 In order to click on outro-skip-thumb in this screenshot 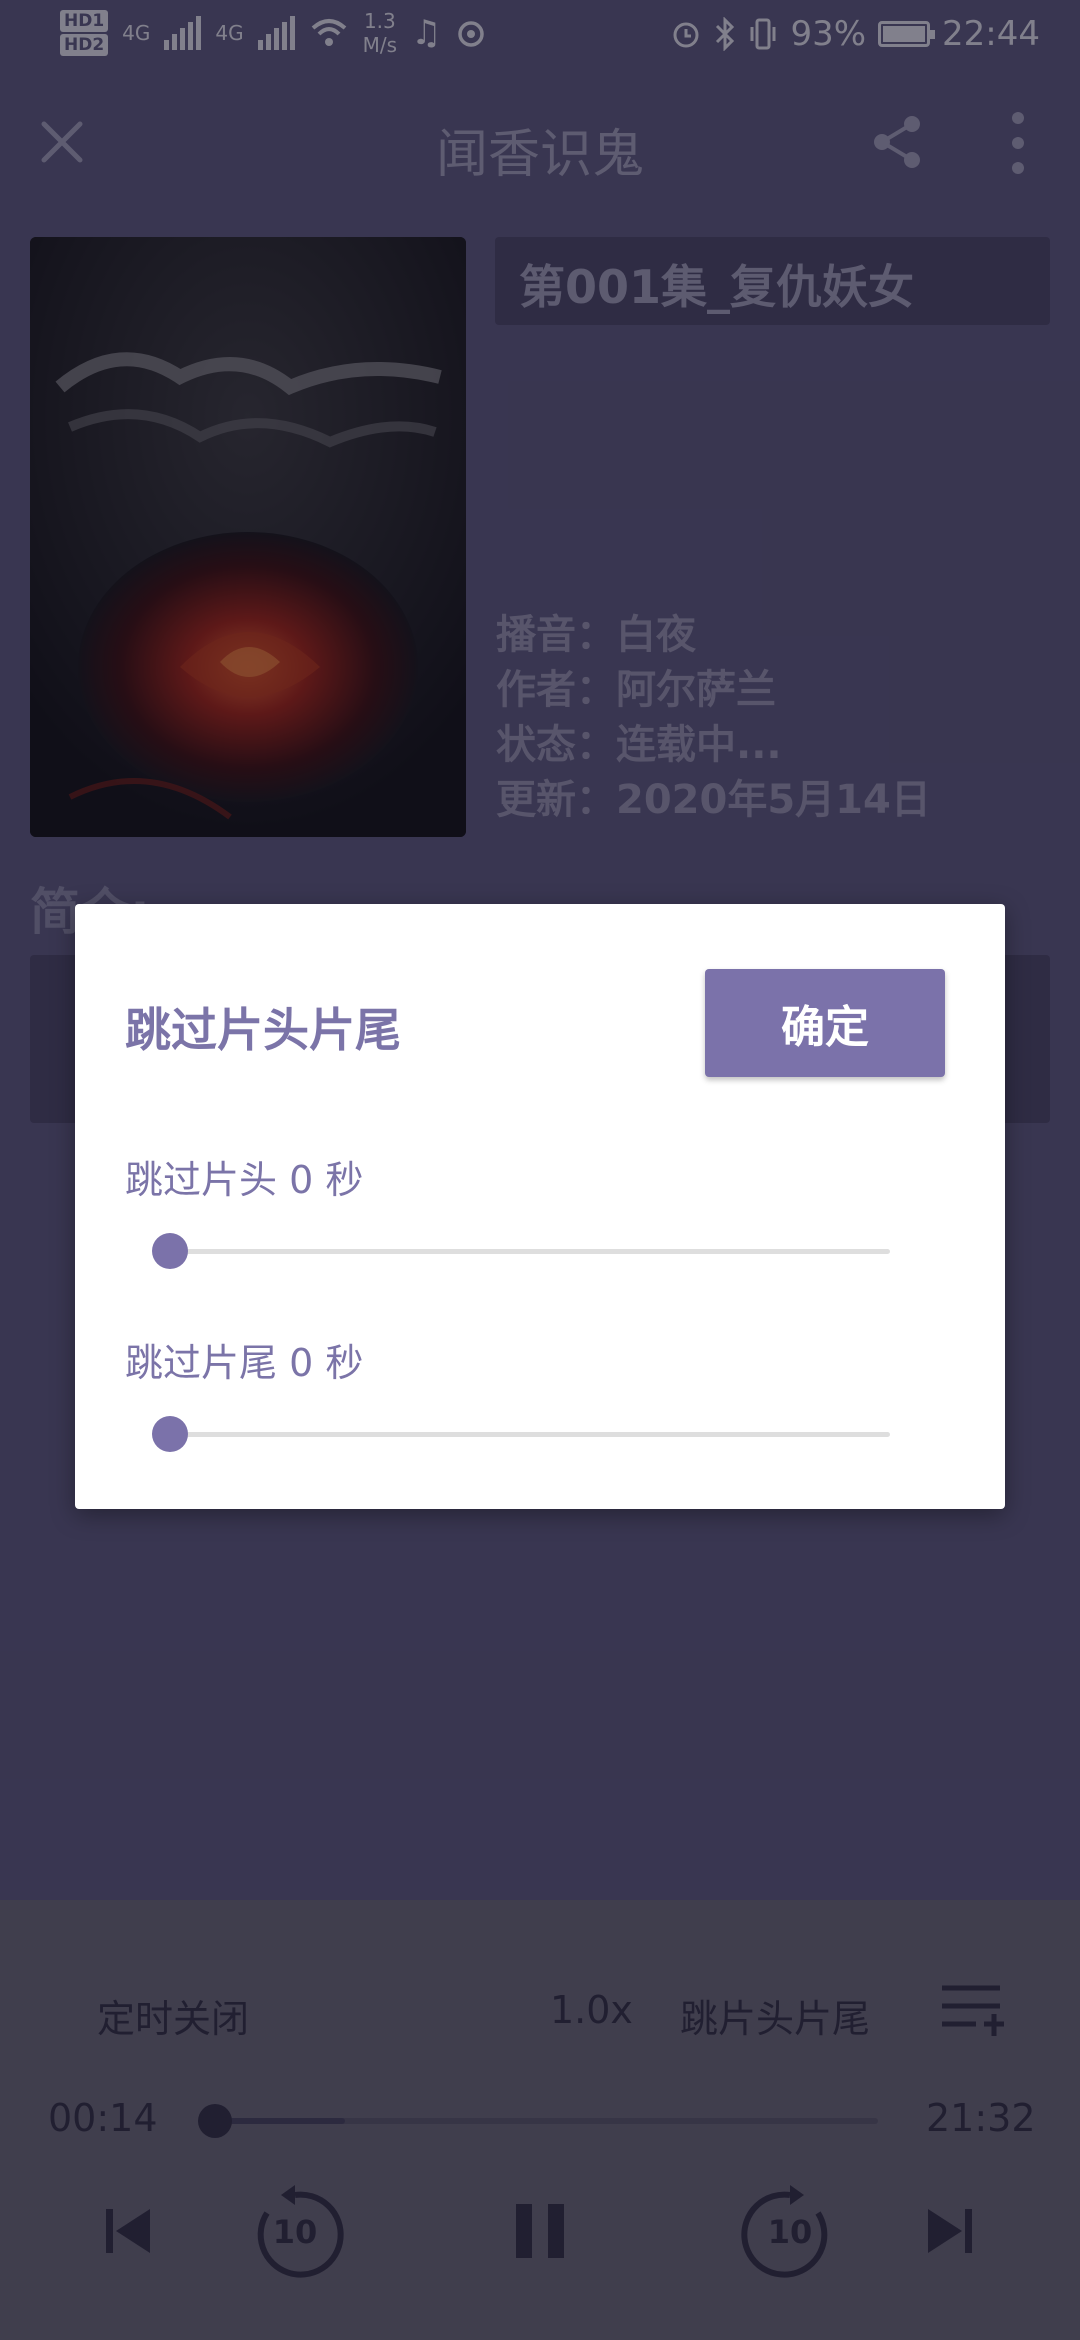, I will do `click(170, 1434)`.